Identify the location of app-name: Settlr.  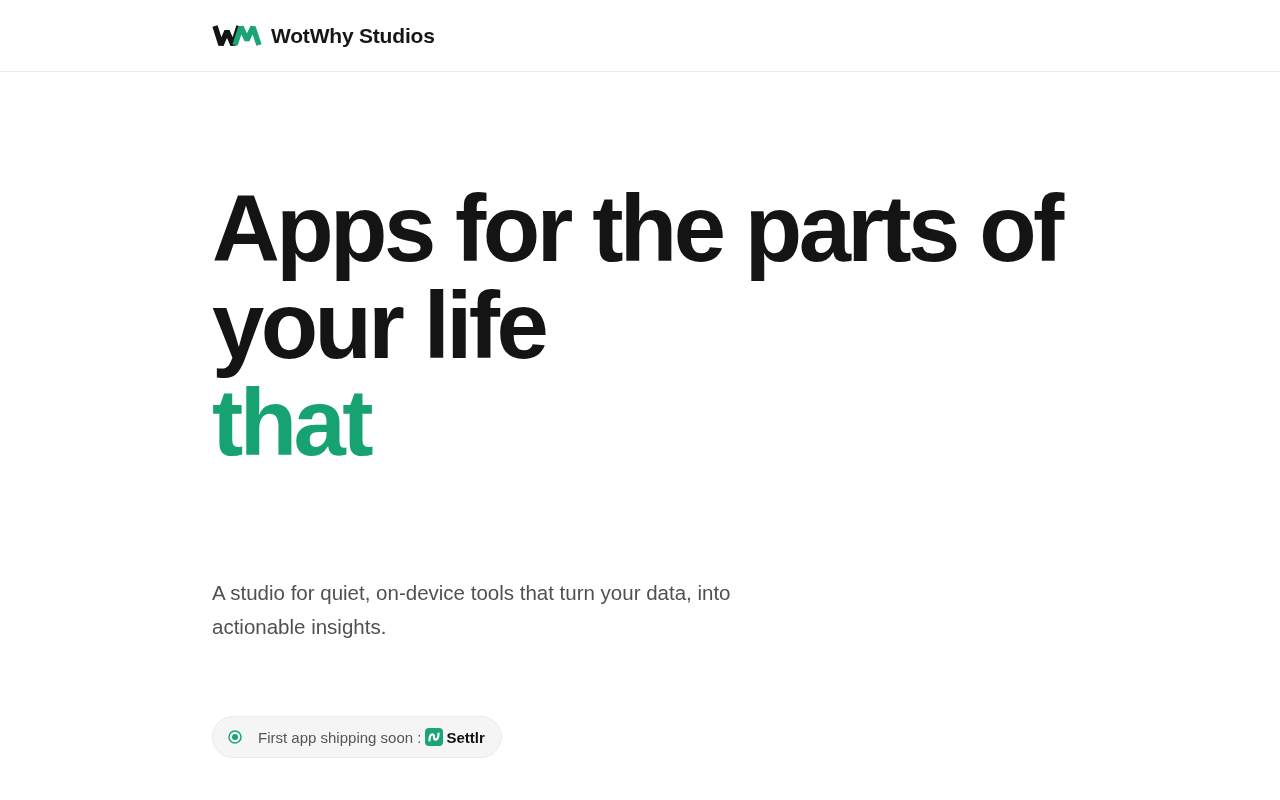
(465, 737).